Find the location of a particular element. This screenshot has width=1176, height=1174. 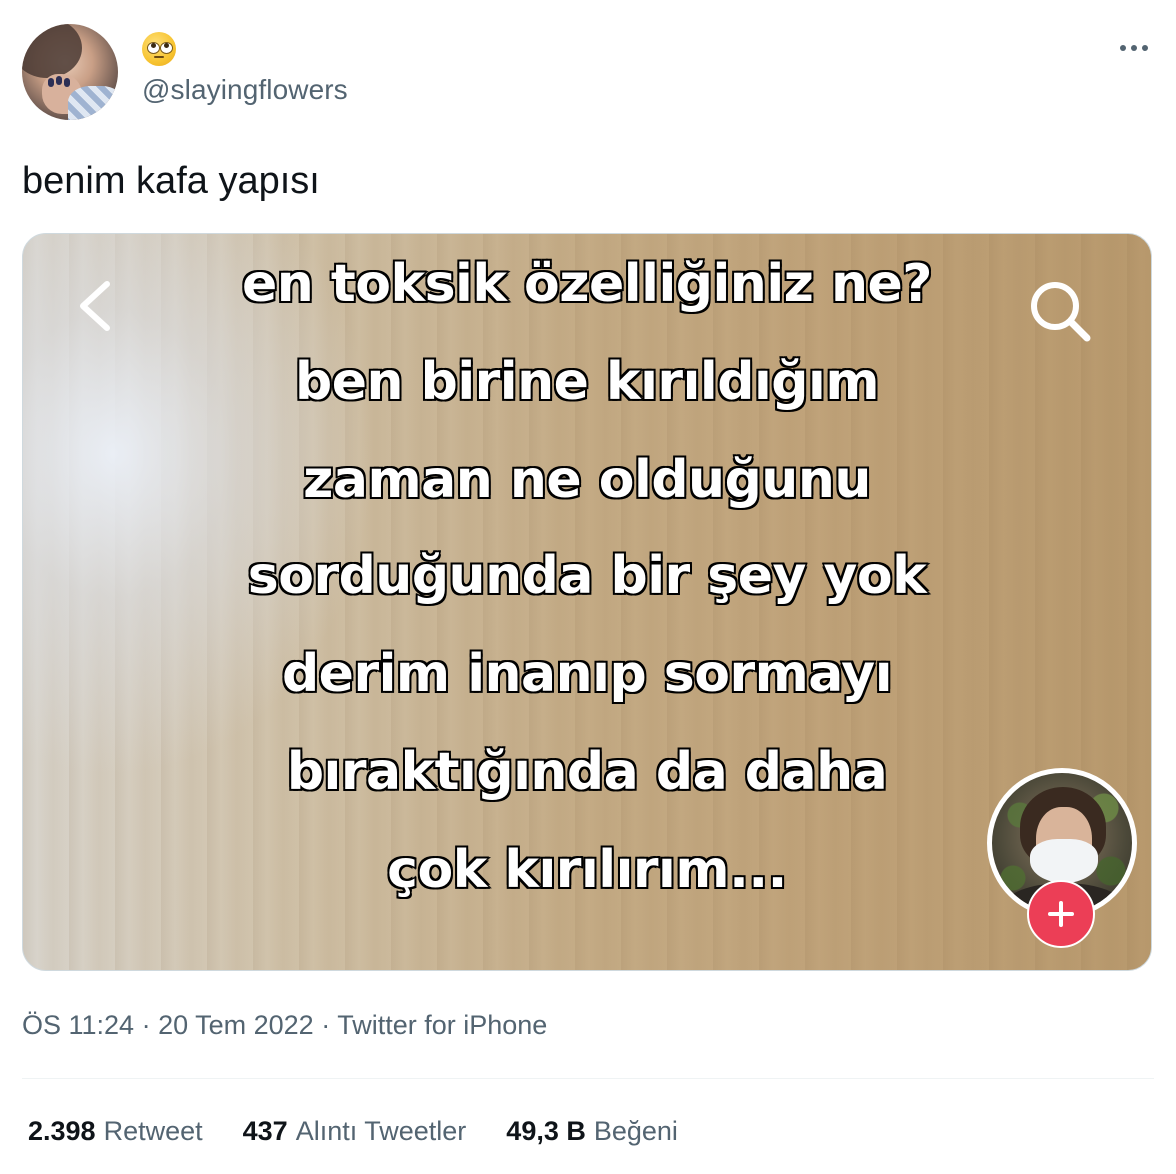

plus-icon is located at coordinates (1061, 914).